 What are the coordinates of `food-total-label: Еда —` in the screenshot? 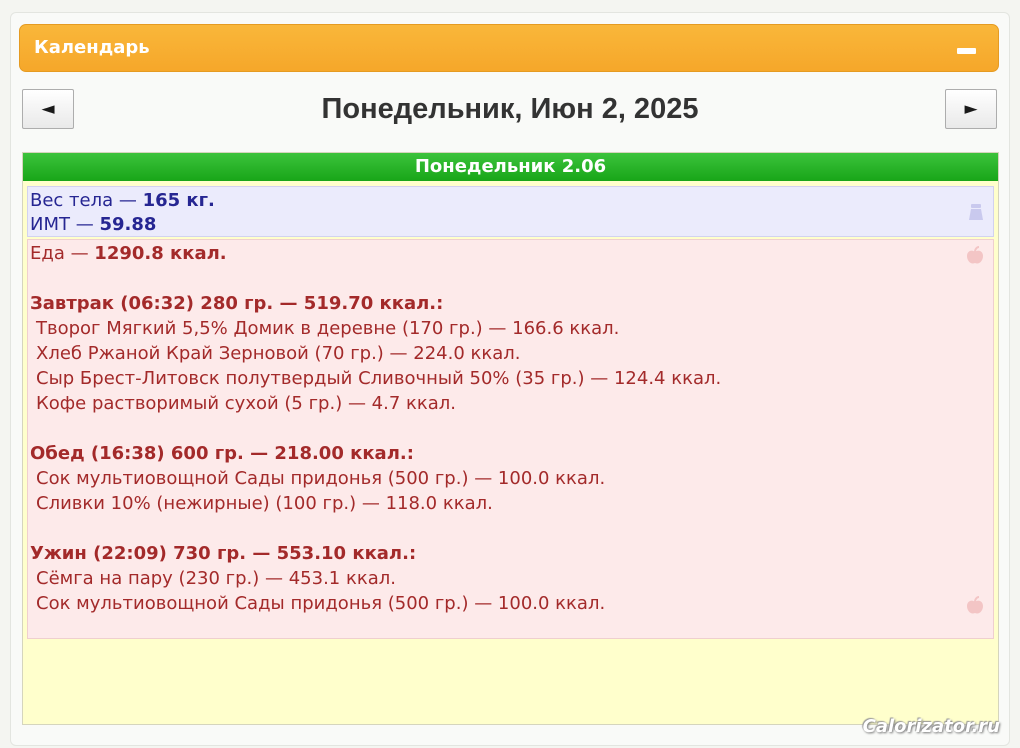 It's located at (62, 253).